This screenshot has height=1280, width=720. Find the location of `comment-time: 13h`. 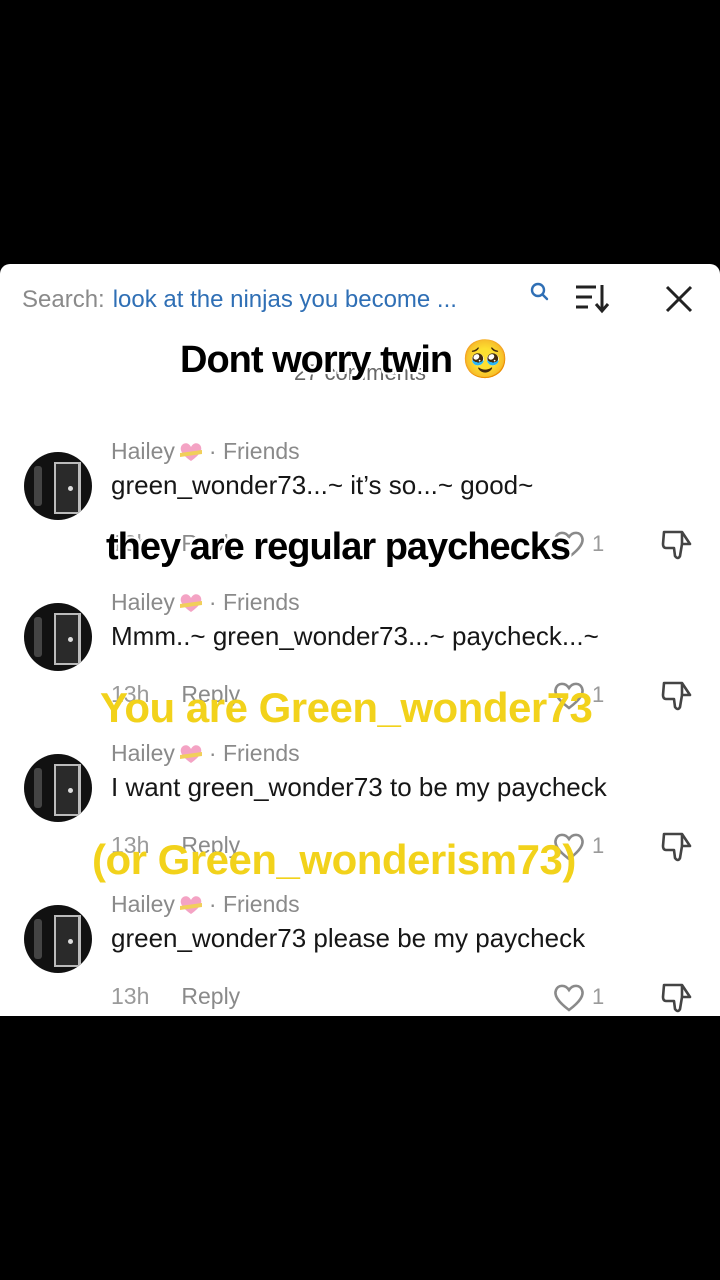

comment-time: 13h is located at coordinates (130, 995).